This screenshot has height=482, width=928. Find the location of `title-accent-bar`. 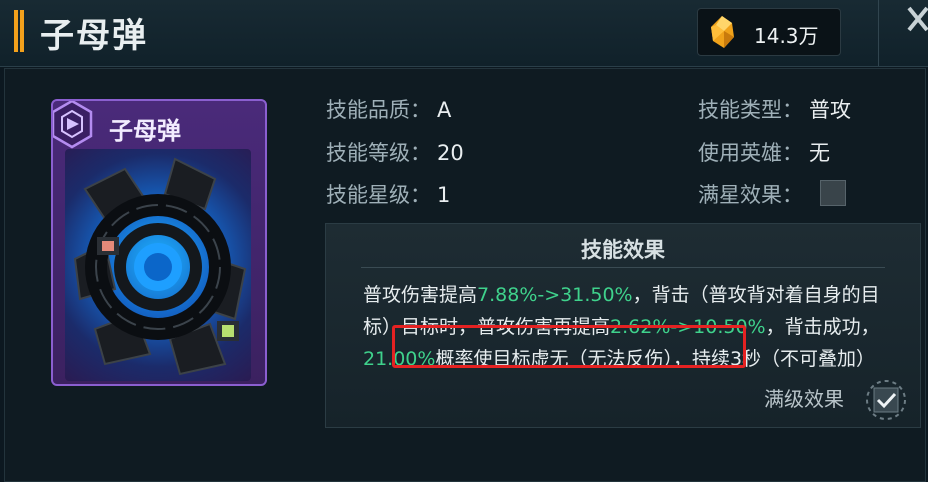

title-accent-bar is located at coordinates (19, 31).